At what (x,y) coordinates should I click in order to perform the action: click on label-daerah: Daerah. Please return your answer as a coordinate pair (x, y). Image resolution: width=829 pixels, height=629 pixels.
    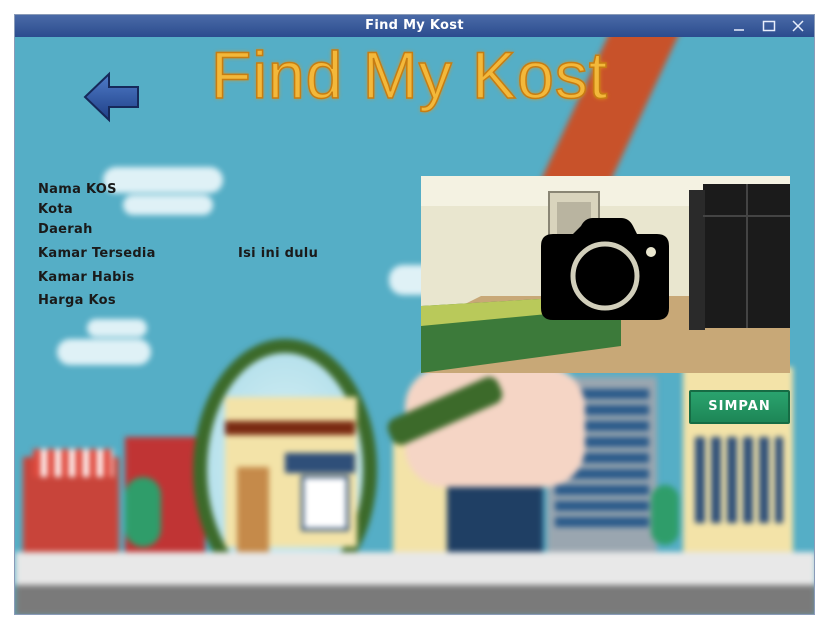
    Looking at the image, I should click on (65, 229).